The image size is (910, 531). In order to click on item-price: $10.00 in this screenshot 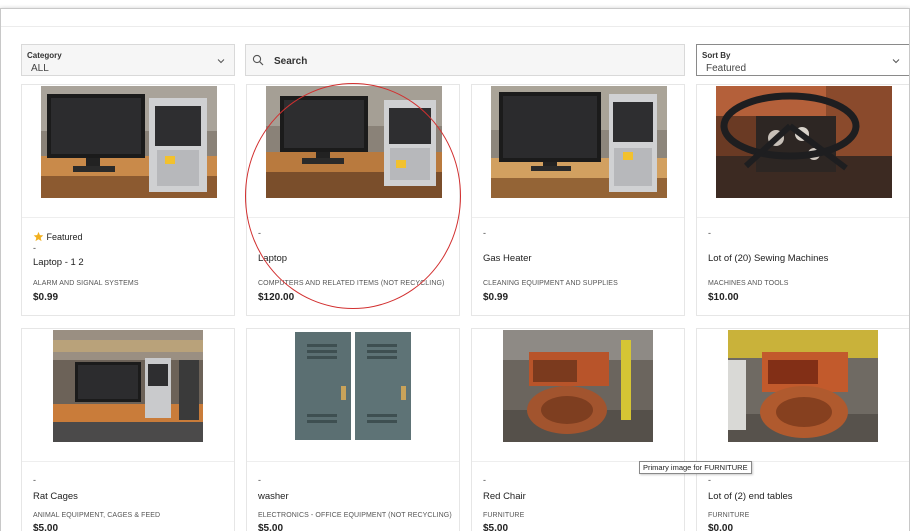, I will do `click(723, 297)`.